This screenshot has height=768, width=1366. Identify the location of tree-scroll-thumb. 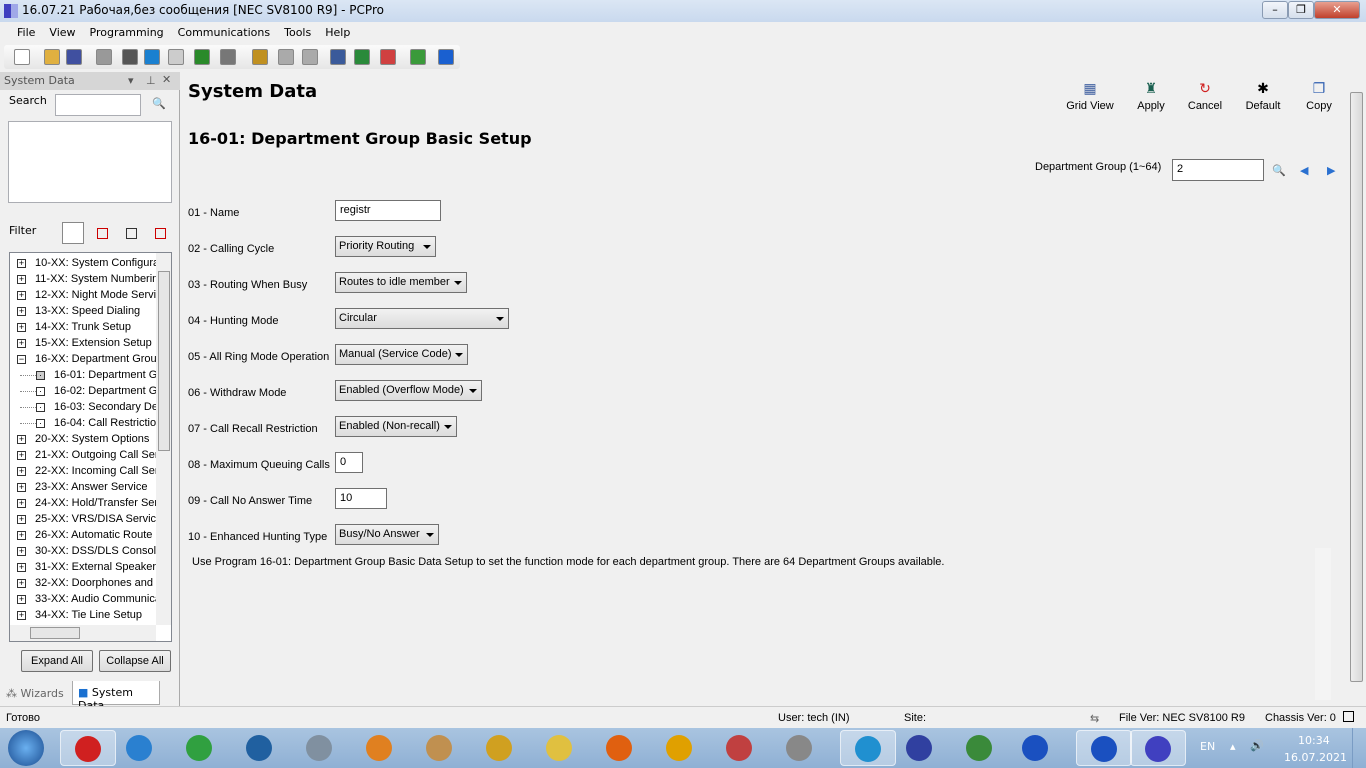
(164, 361).